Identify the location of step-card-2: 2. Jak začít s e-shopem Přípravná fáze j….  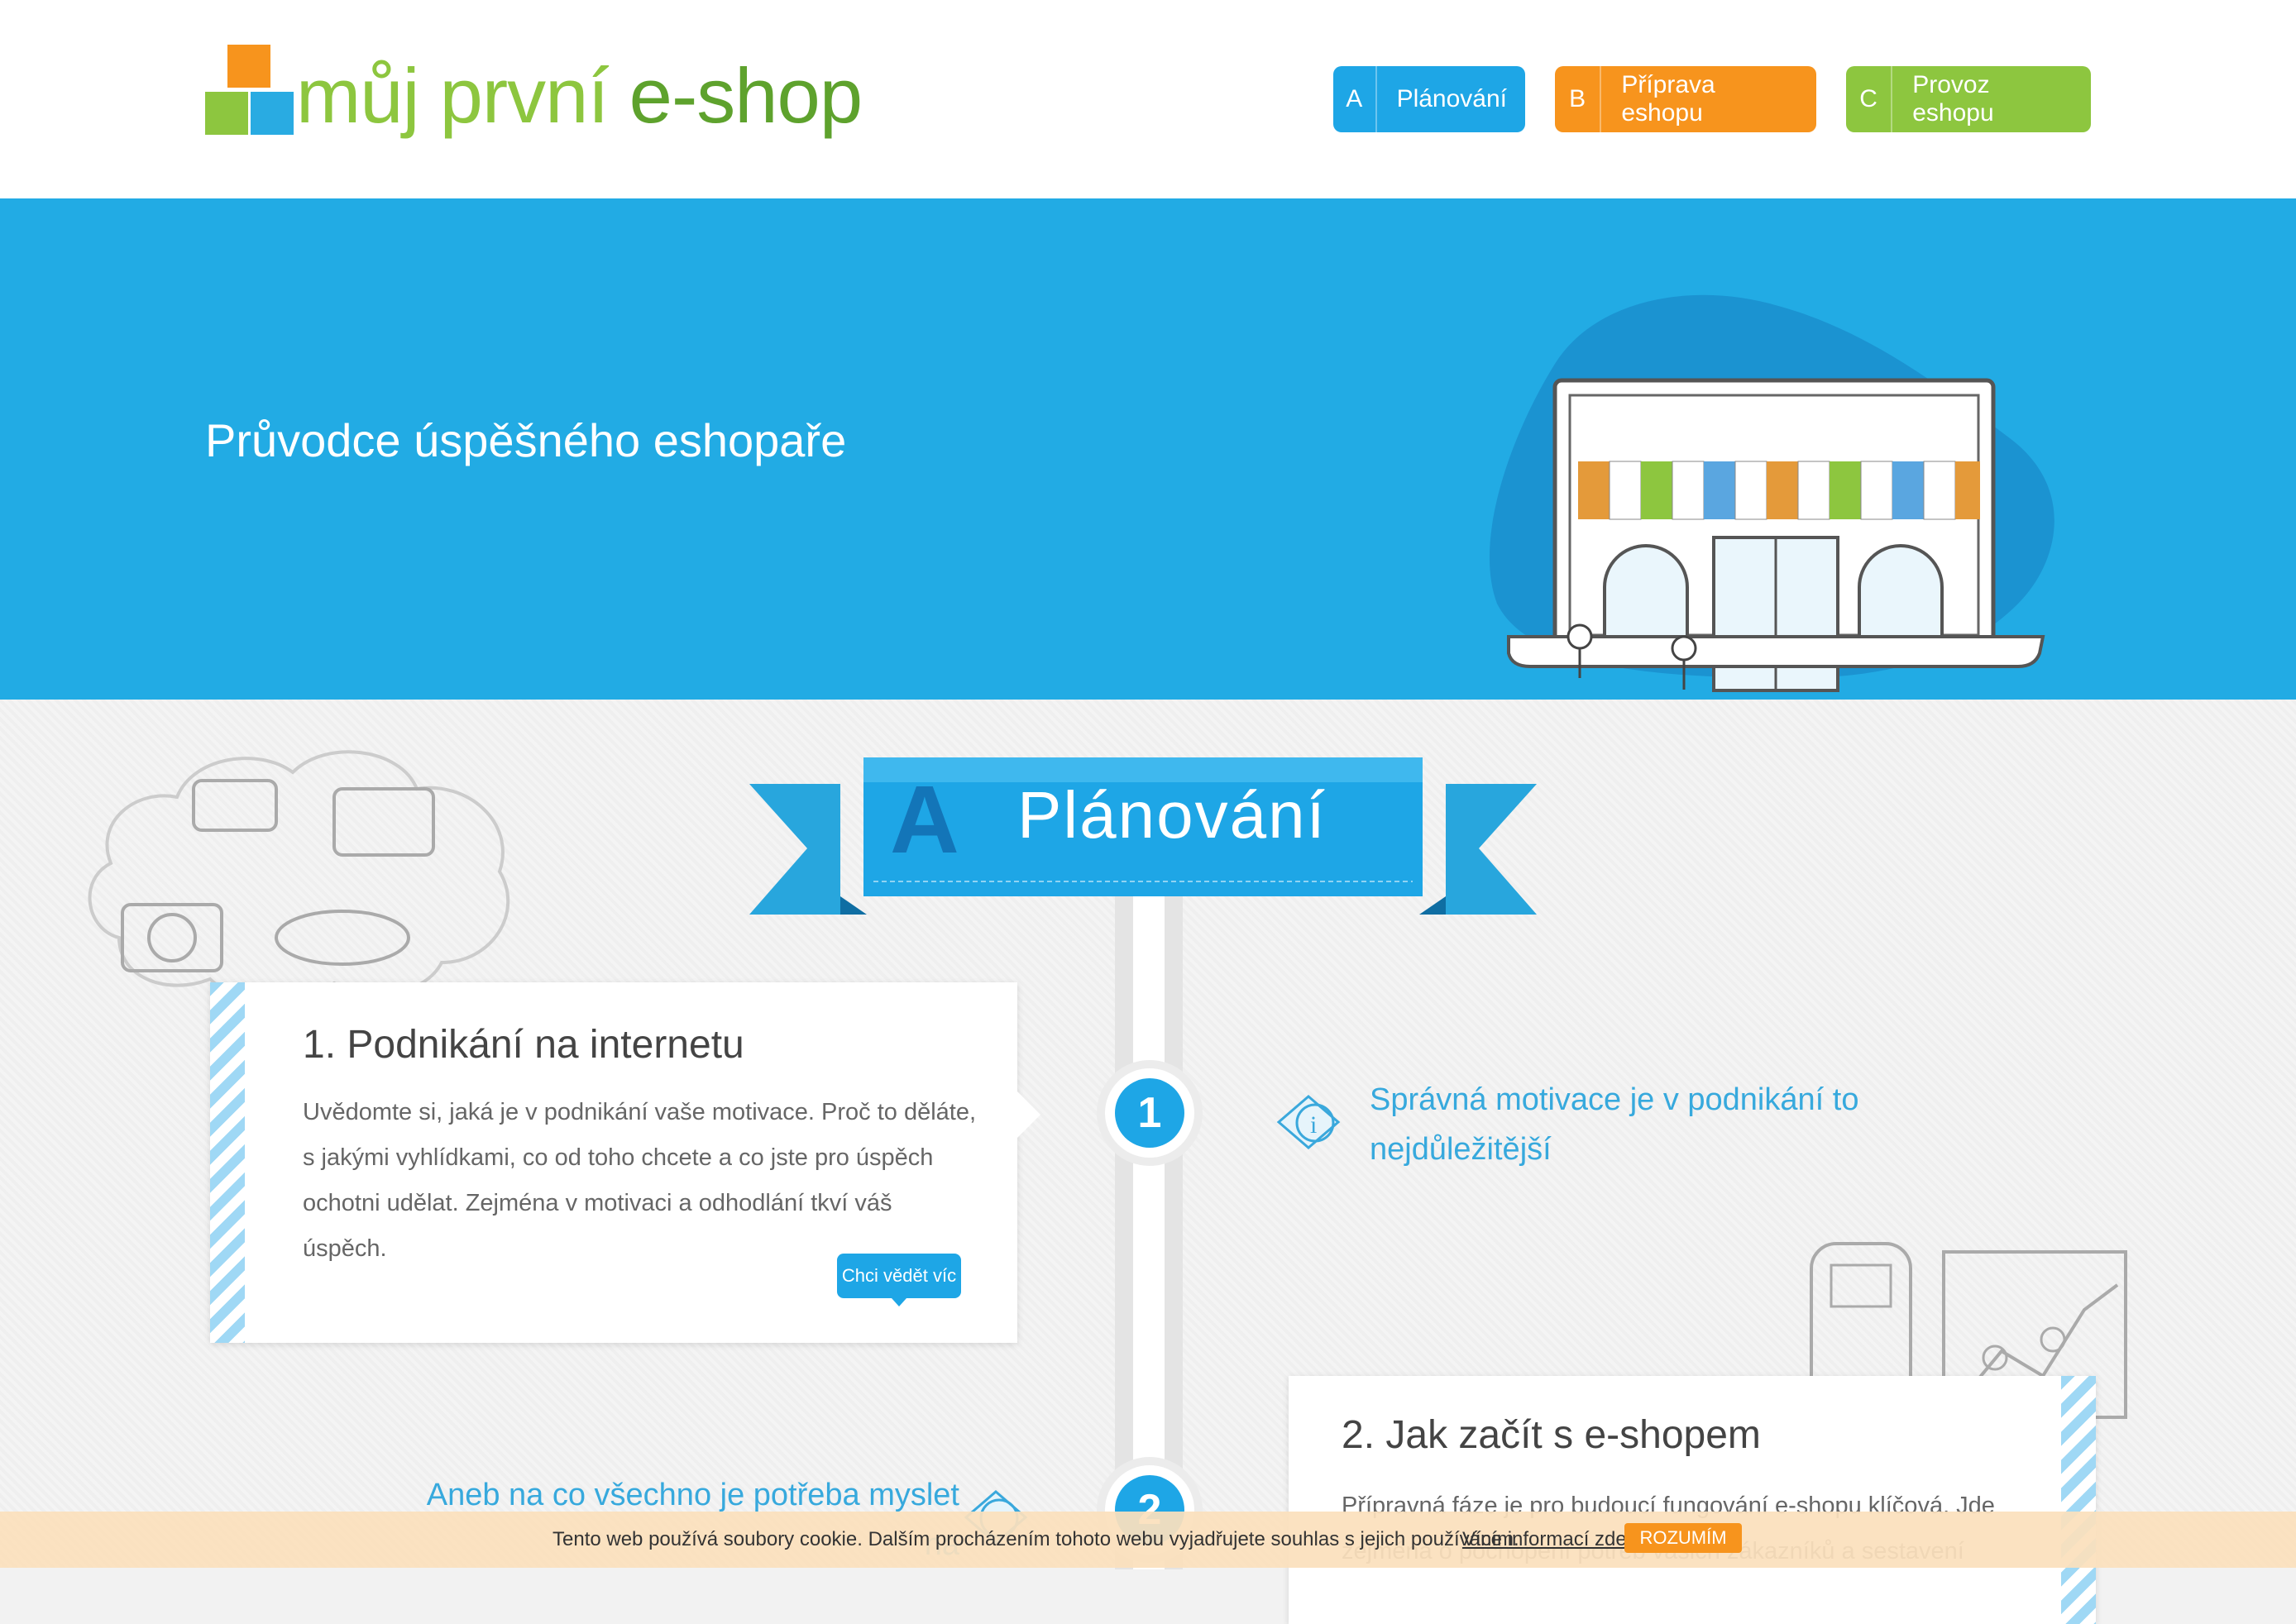
(1692, 1500).